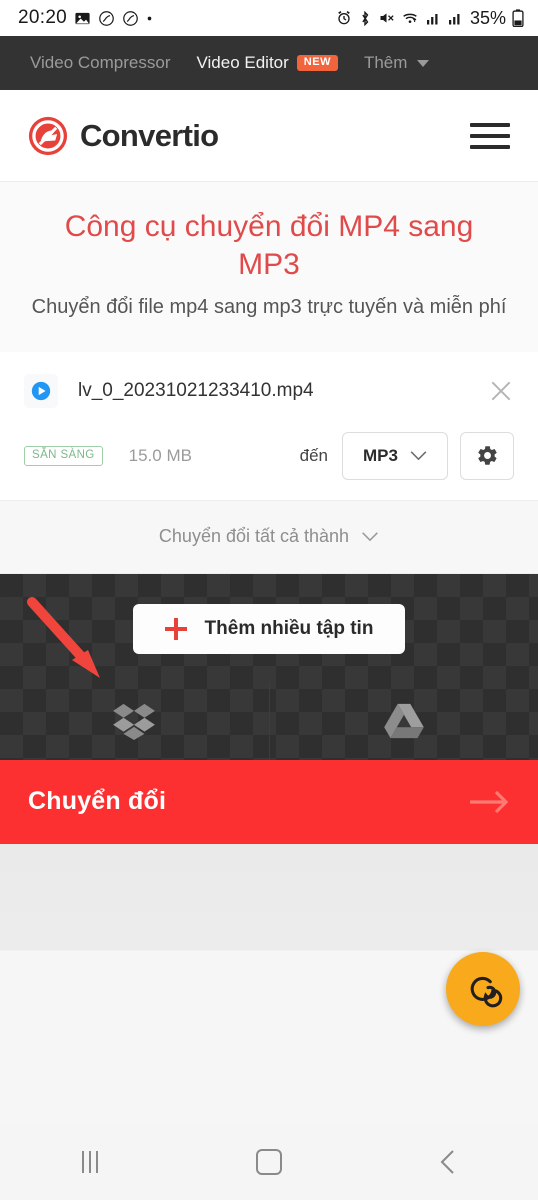 The image size is (538, 1200). I want to click on status-bar-left: 20:20, so click(85, 18).